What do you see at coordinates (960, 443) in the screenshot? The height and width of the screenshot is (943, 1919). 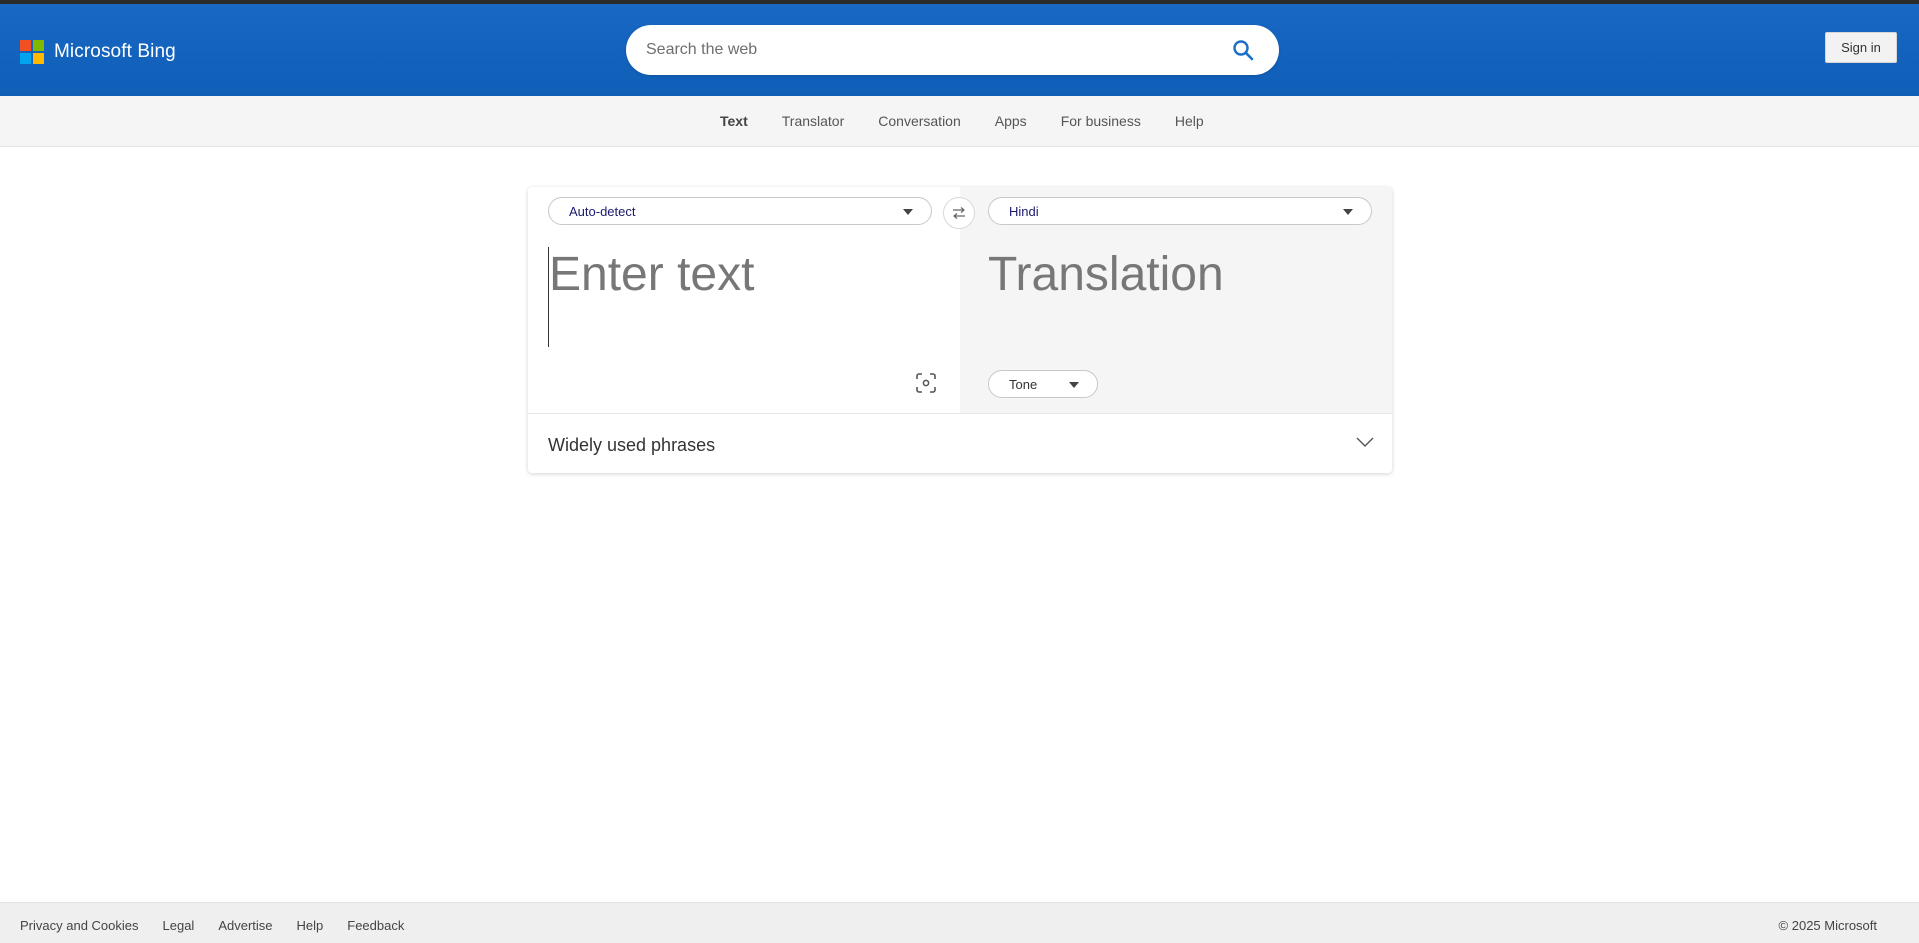 I see `widely-used-phrases-expander: Widely used phrases` at bounding box center [960, 443].